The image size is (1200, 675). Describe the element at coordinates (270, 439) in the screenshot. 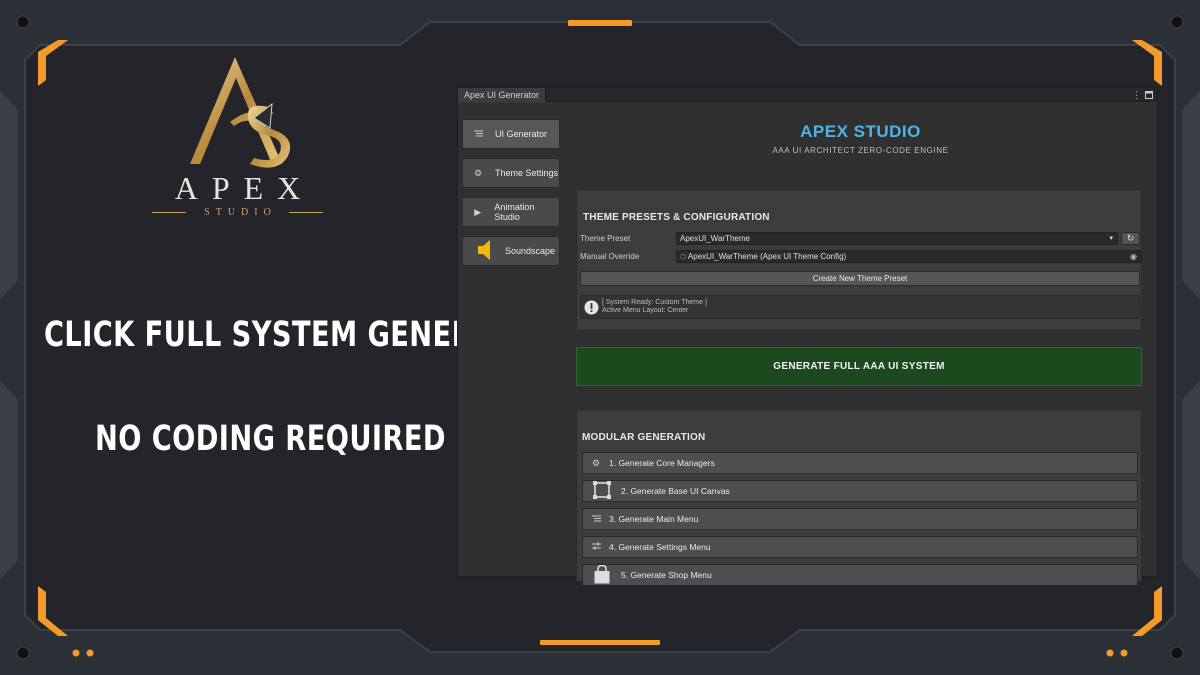

I see `headline-no-coding: NO CODING REQUIRED` at that location.